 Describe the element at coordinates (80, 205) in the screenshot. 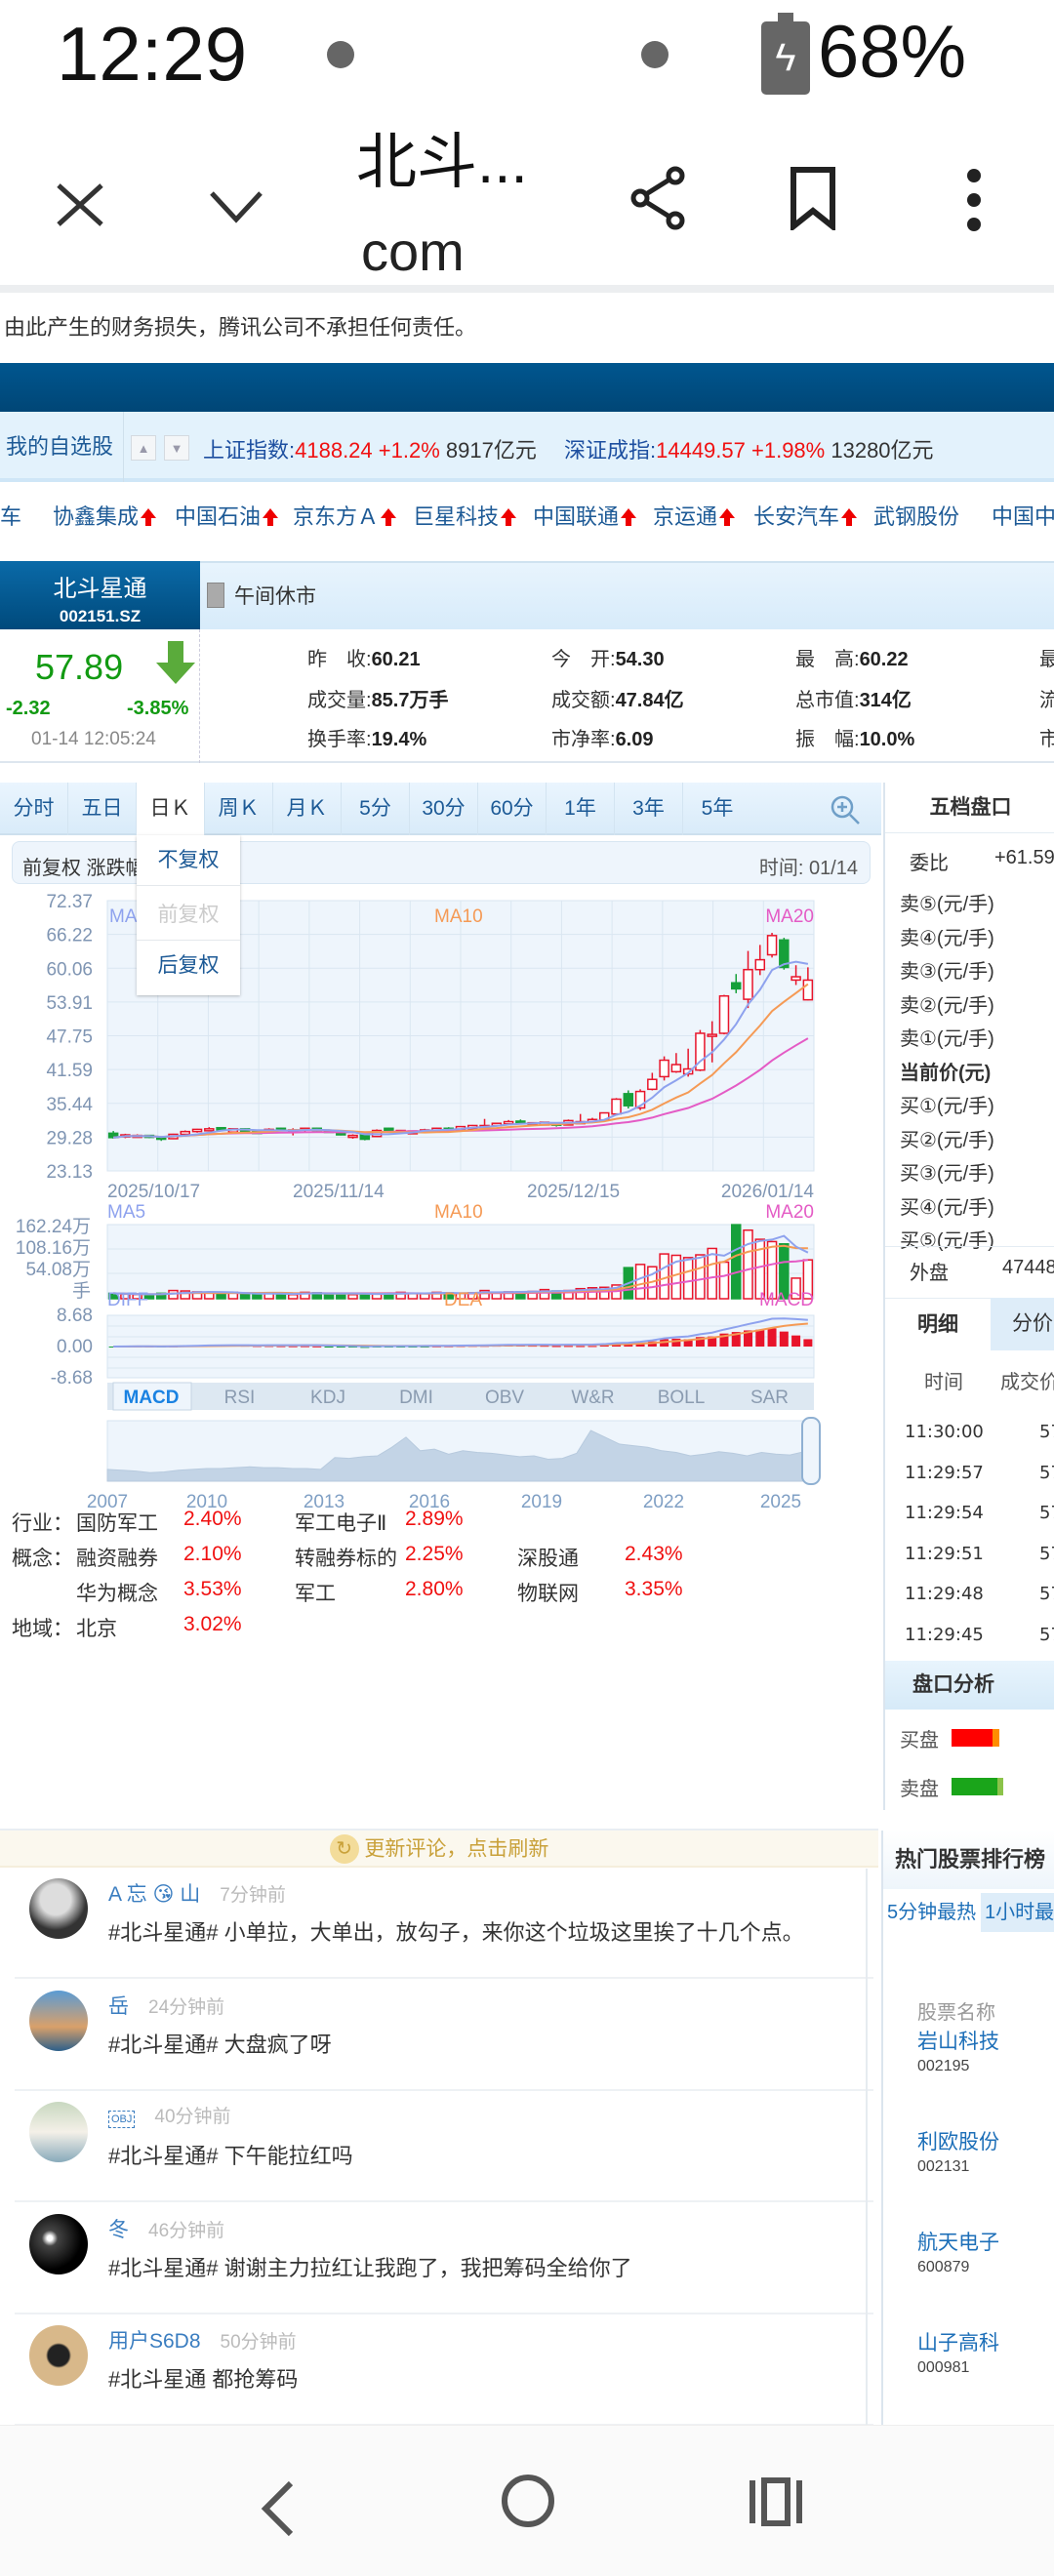

I see `close-icon` at that location.